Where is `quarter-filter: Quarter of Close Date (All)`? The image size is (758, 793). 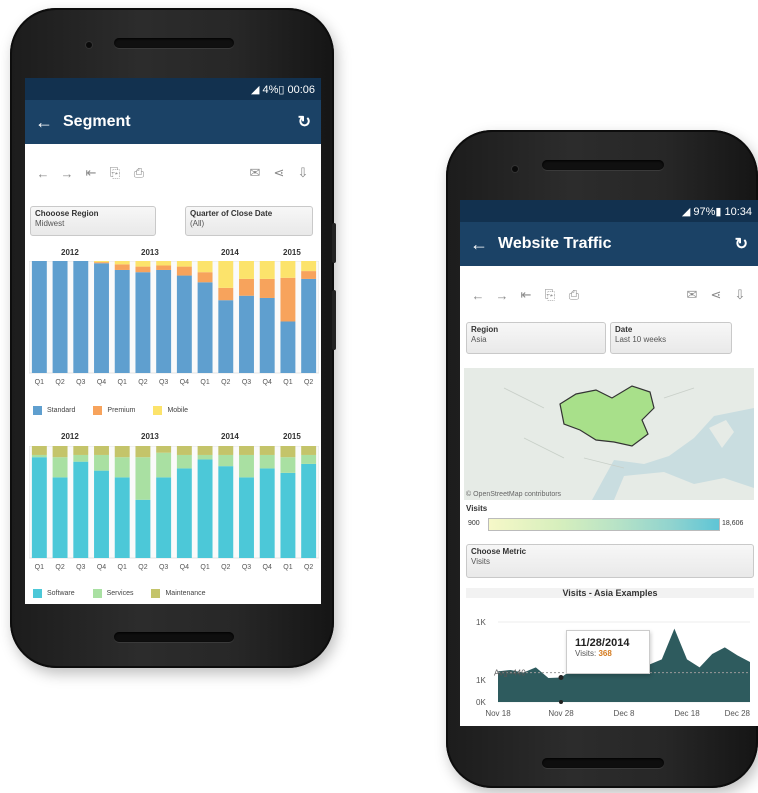 quarter-filter: Quarter of Close Date (All) is located at coordinates (249, 221).